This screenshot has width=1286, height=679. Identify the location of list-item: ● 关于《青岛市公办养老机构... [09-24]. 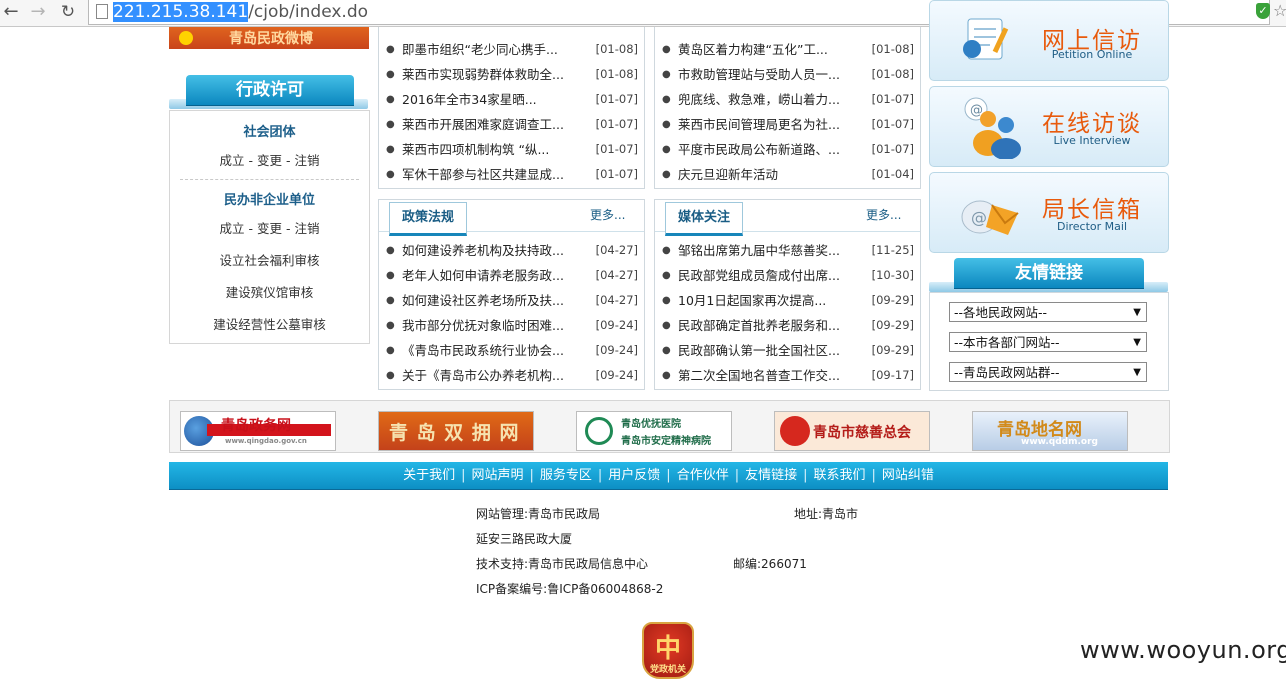
(511, 375).